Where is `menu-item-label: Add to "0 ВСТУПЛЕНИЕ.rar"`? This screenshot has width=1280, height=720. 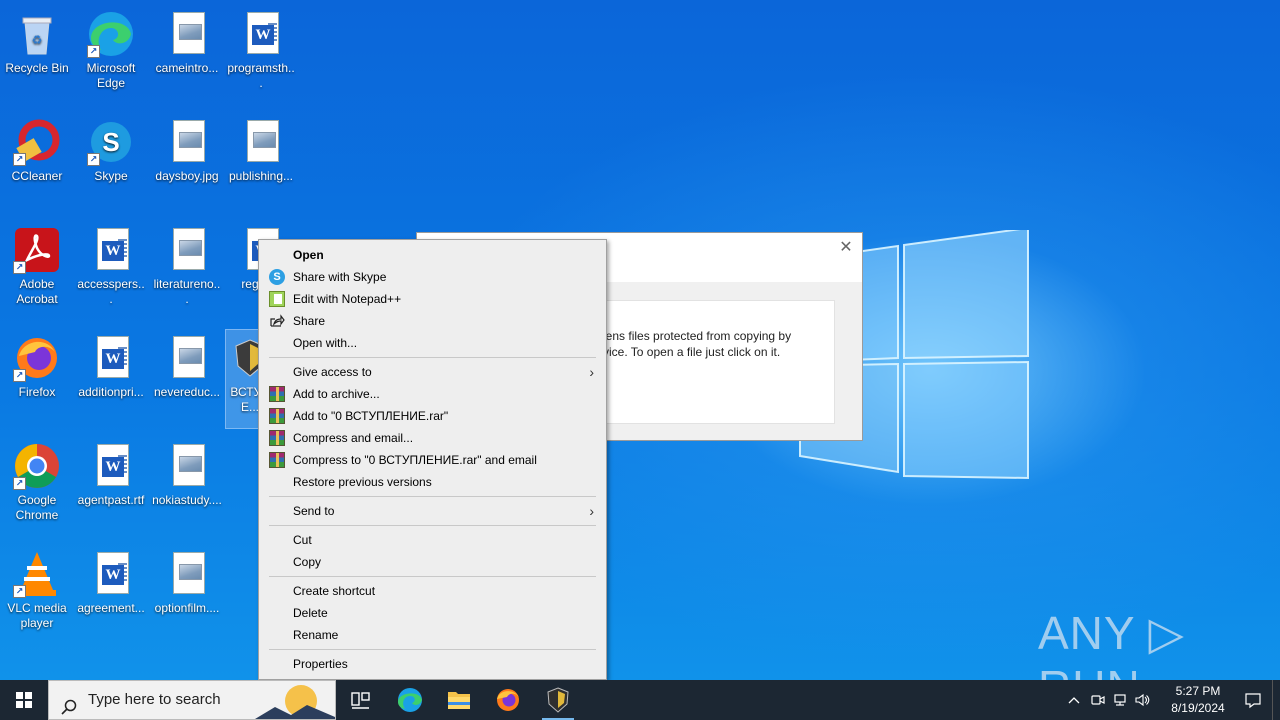
menu-item-label: Add to "0 ВСТУПЛЕНИЕ.rar" is located at coordinates (371, 416).